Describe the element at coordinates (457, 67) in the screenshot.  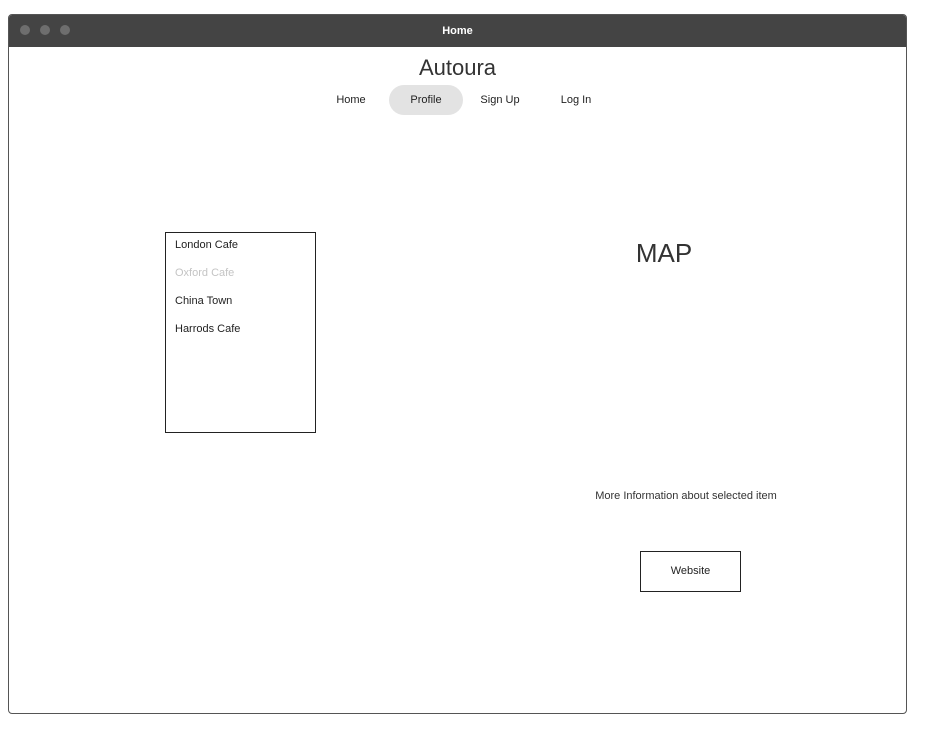
I see `brand-title: Autoura` at that location.